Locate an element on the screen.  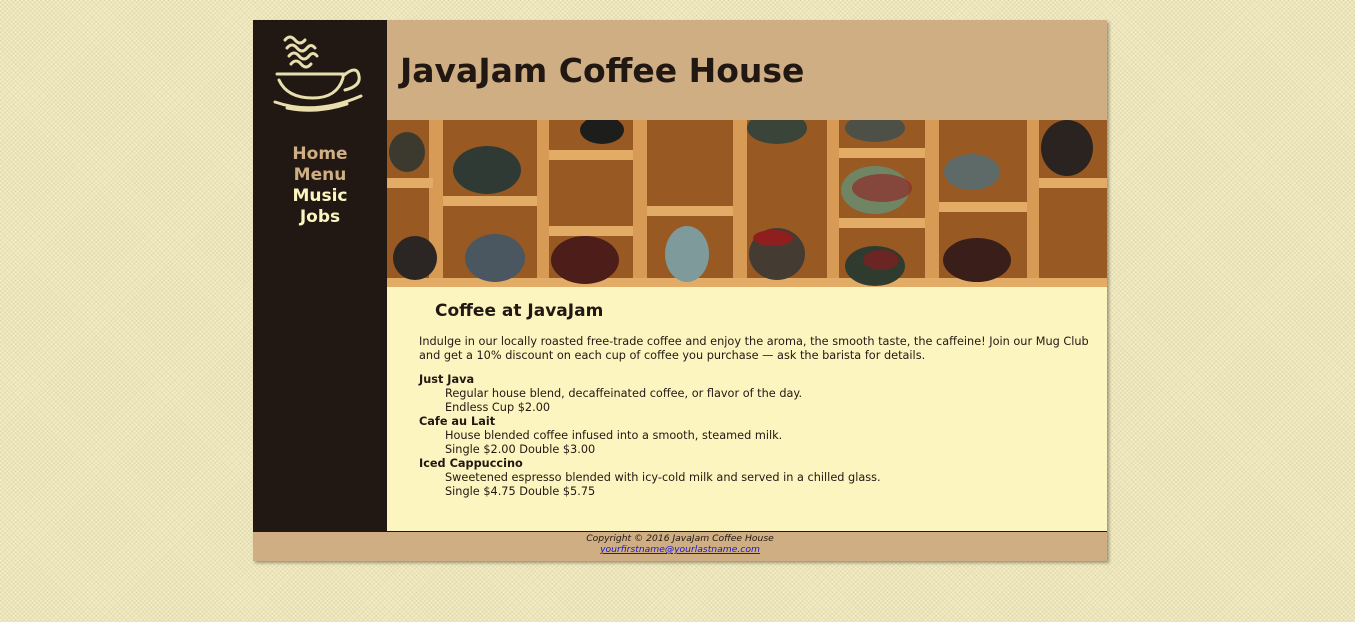
sidebar: Home Menu Music Jobs is located at coordinates (320, 275).